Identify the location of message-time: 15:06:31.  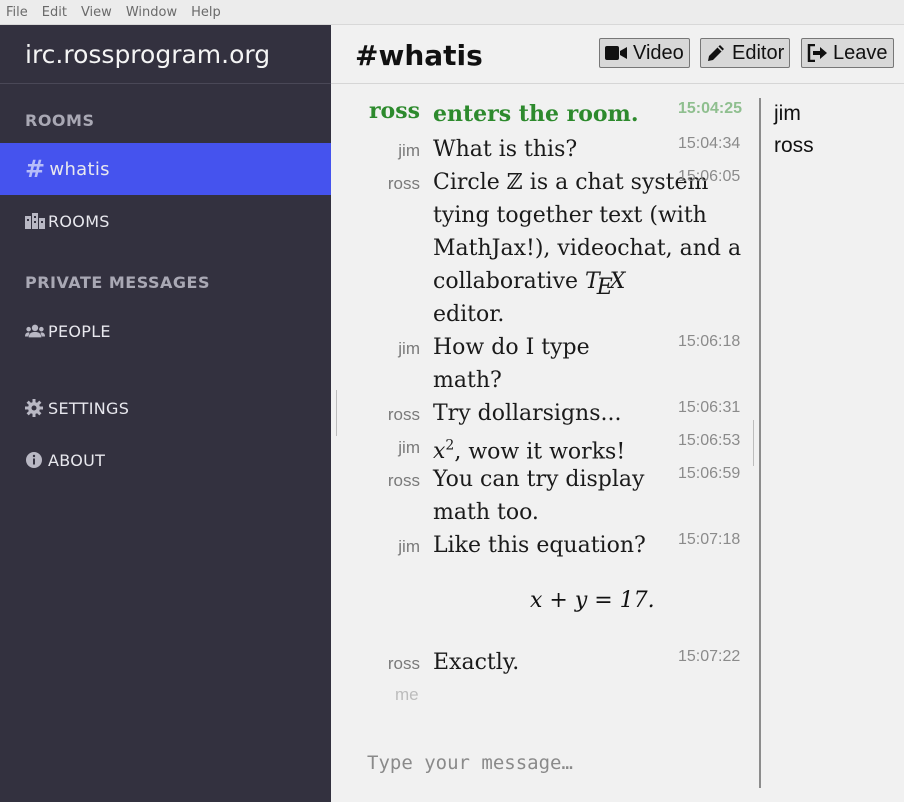
(709, 407).